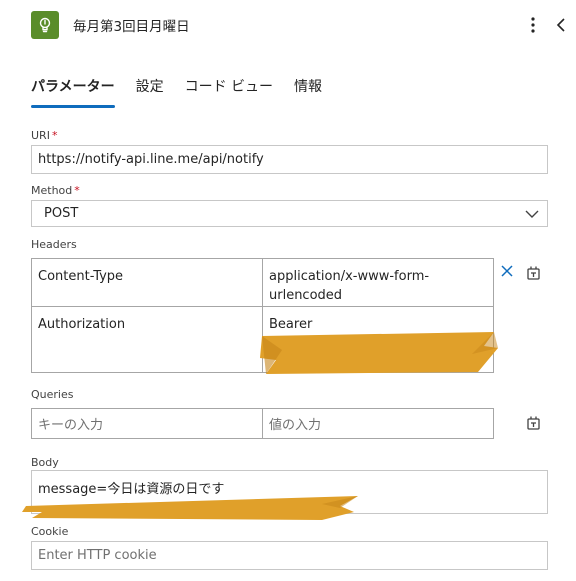 This screenshot has height=581, width=576. Describe the element at coordinates (73, 92) in the screenshot. I see `tab-parameters: パラメーター` at that location.